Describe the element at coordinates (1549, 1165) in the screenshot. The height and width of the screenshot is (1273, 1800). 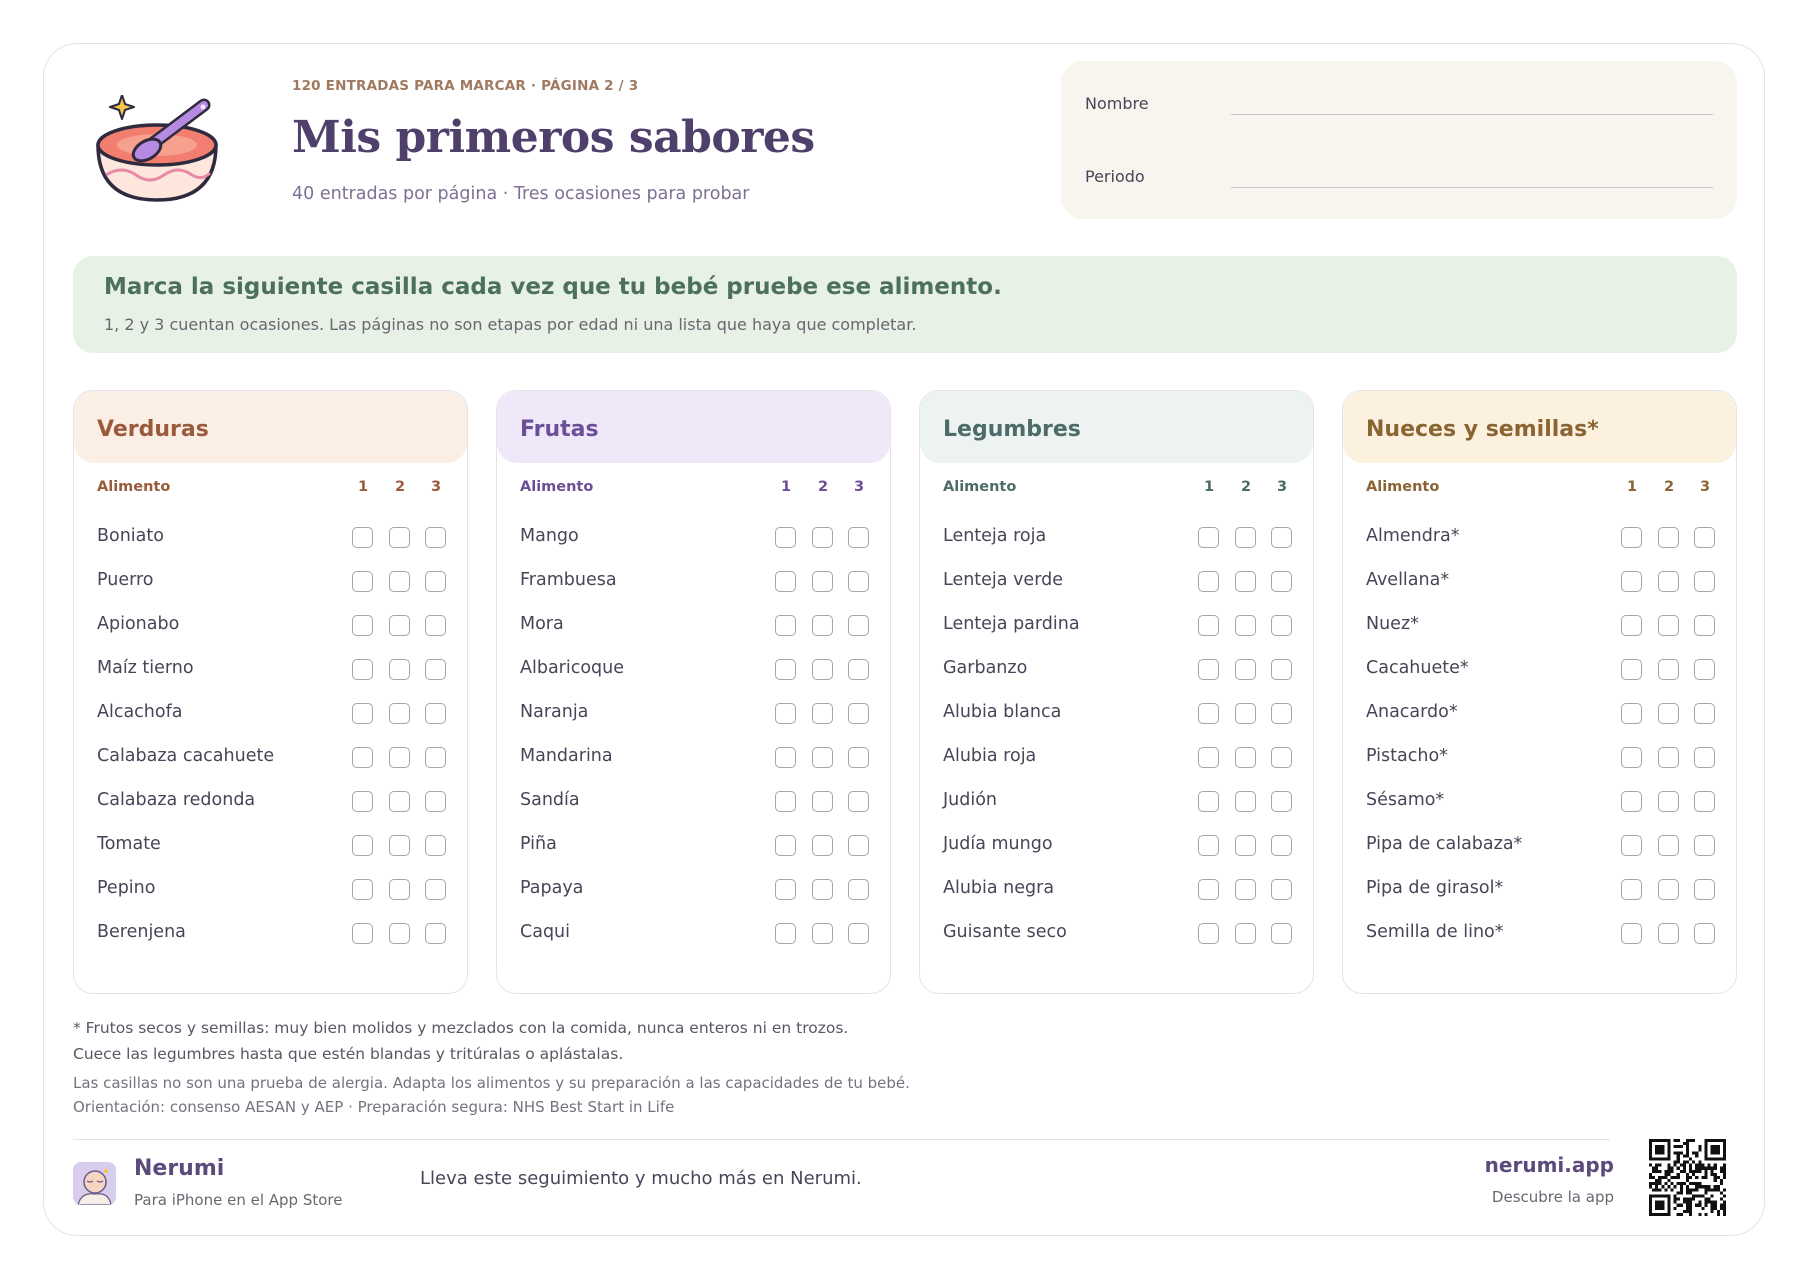
I see `website-link: nerumi.app` at that location.